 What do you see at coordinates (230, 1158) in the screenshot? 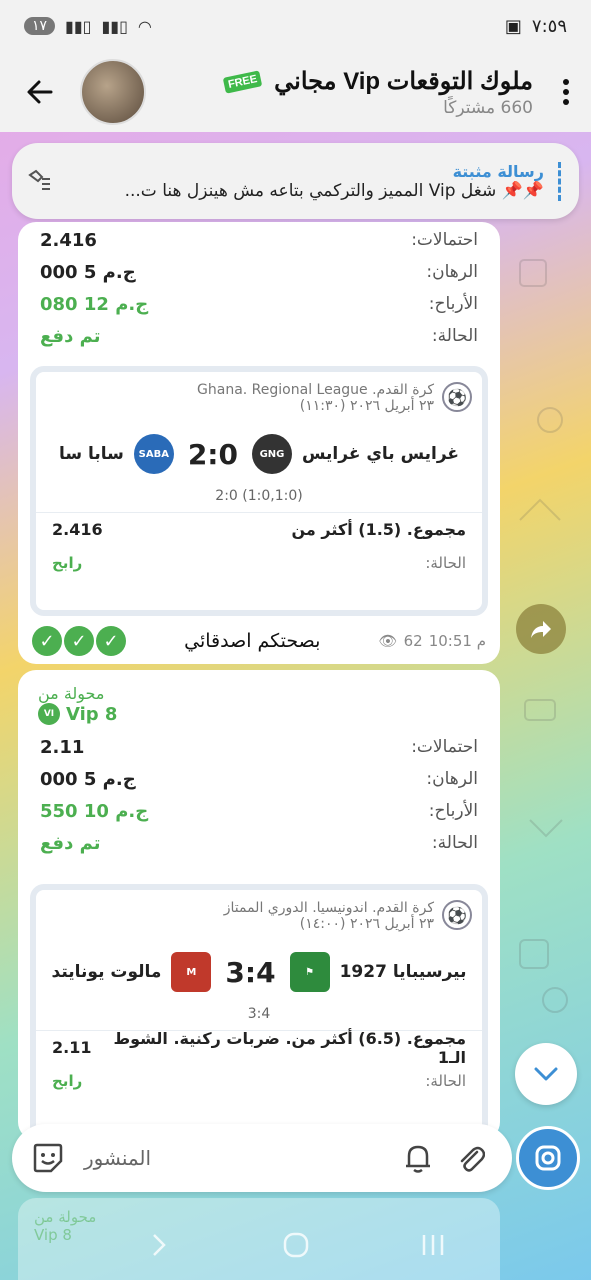
I see `post-input: المنشور` at bounding box center [230, 1158].